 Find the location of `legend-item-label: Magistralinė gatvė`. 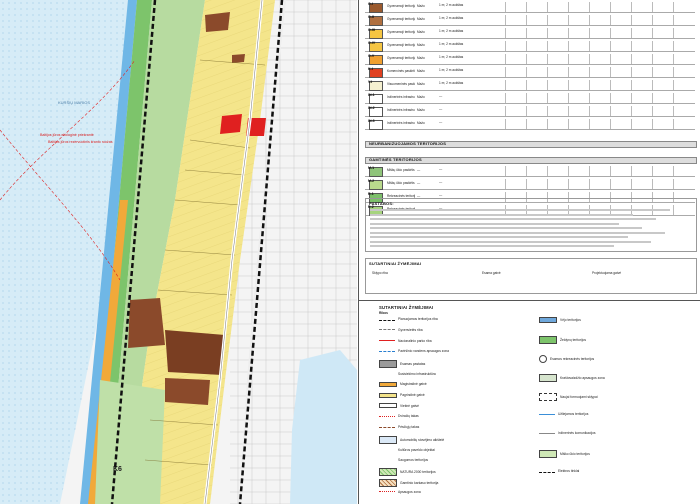

legend-item-label: Magistralinė gatvė is located at coordinates (413, 384).